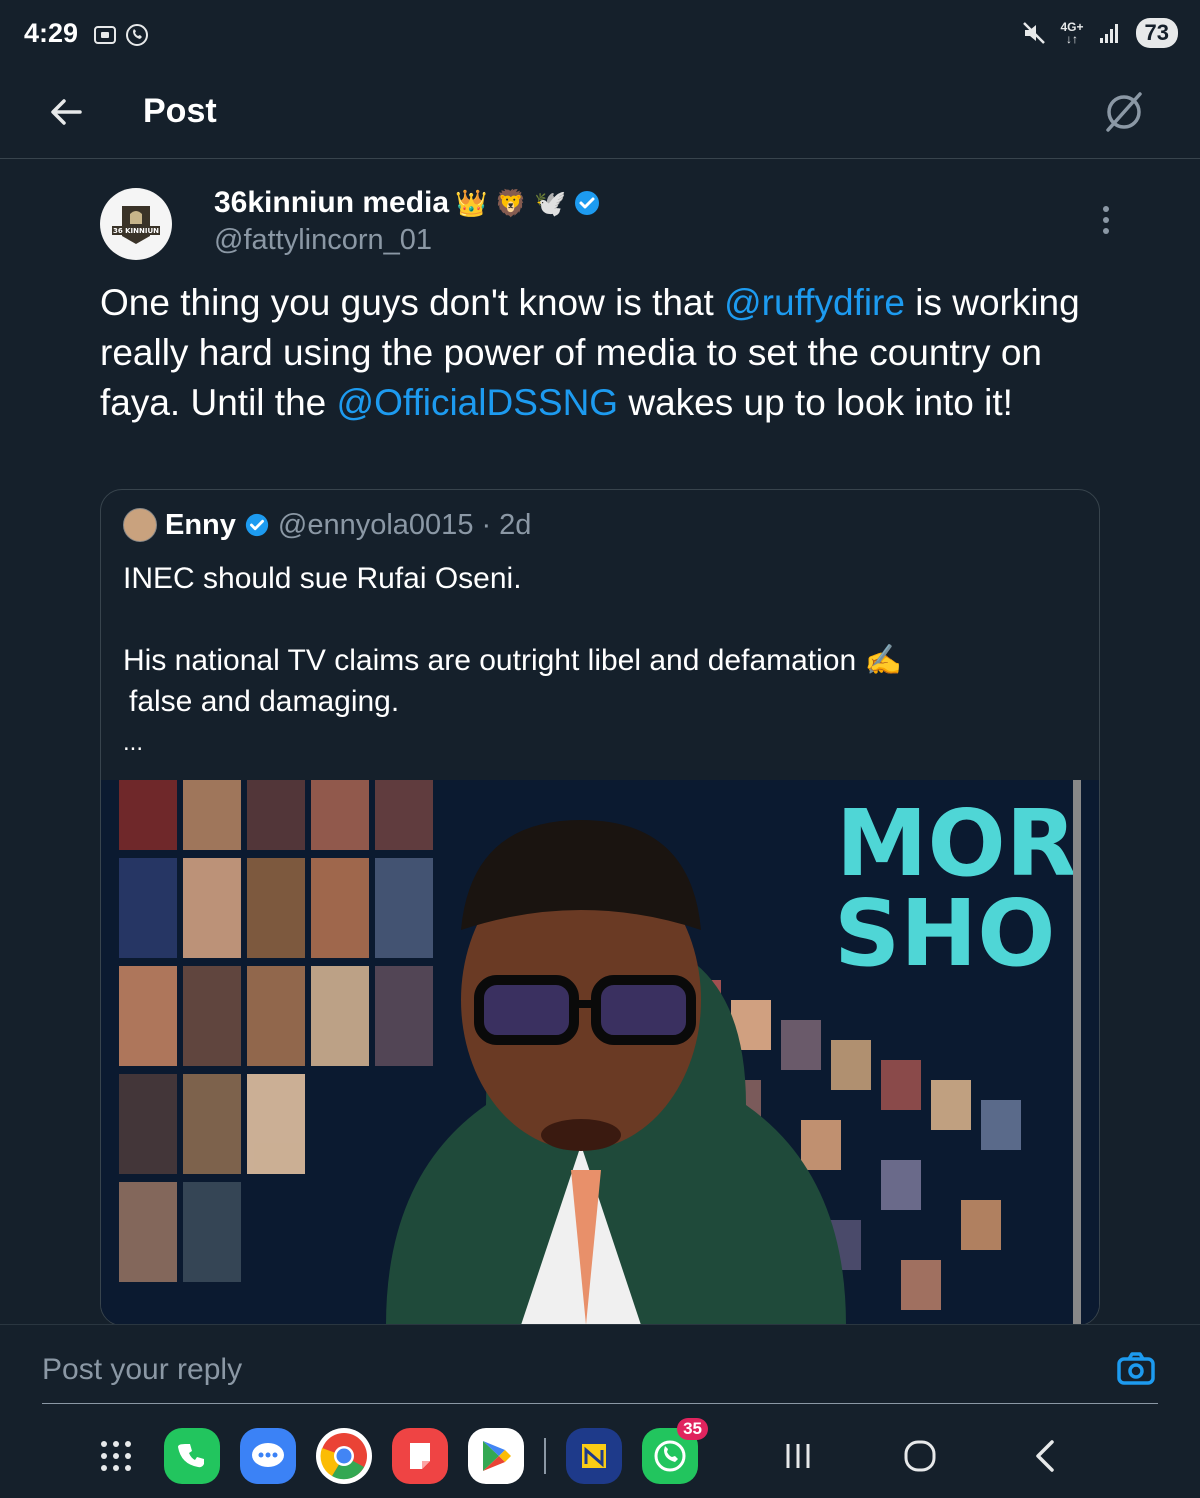  I want to click on signal-icon, so click(1108, 33).